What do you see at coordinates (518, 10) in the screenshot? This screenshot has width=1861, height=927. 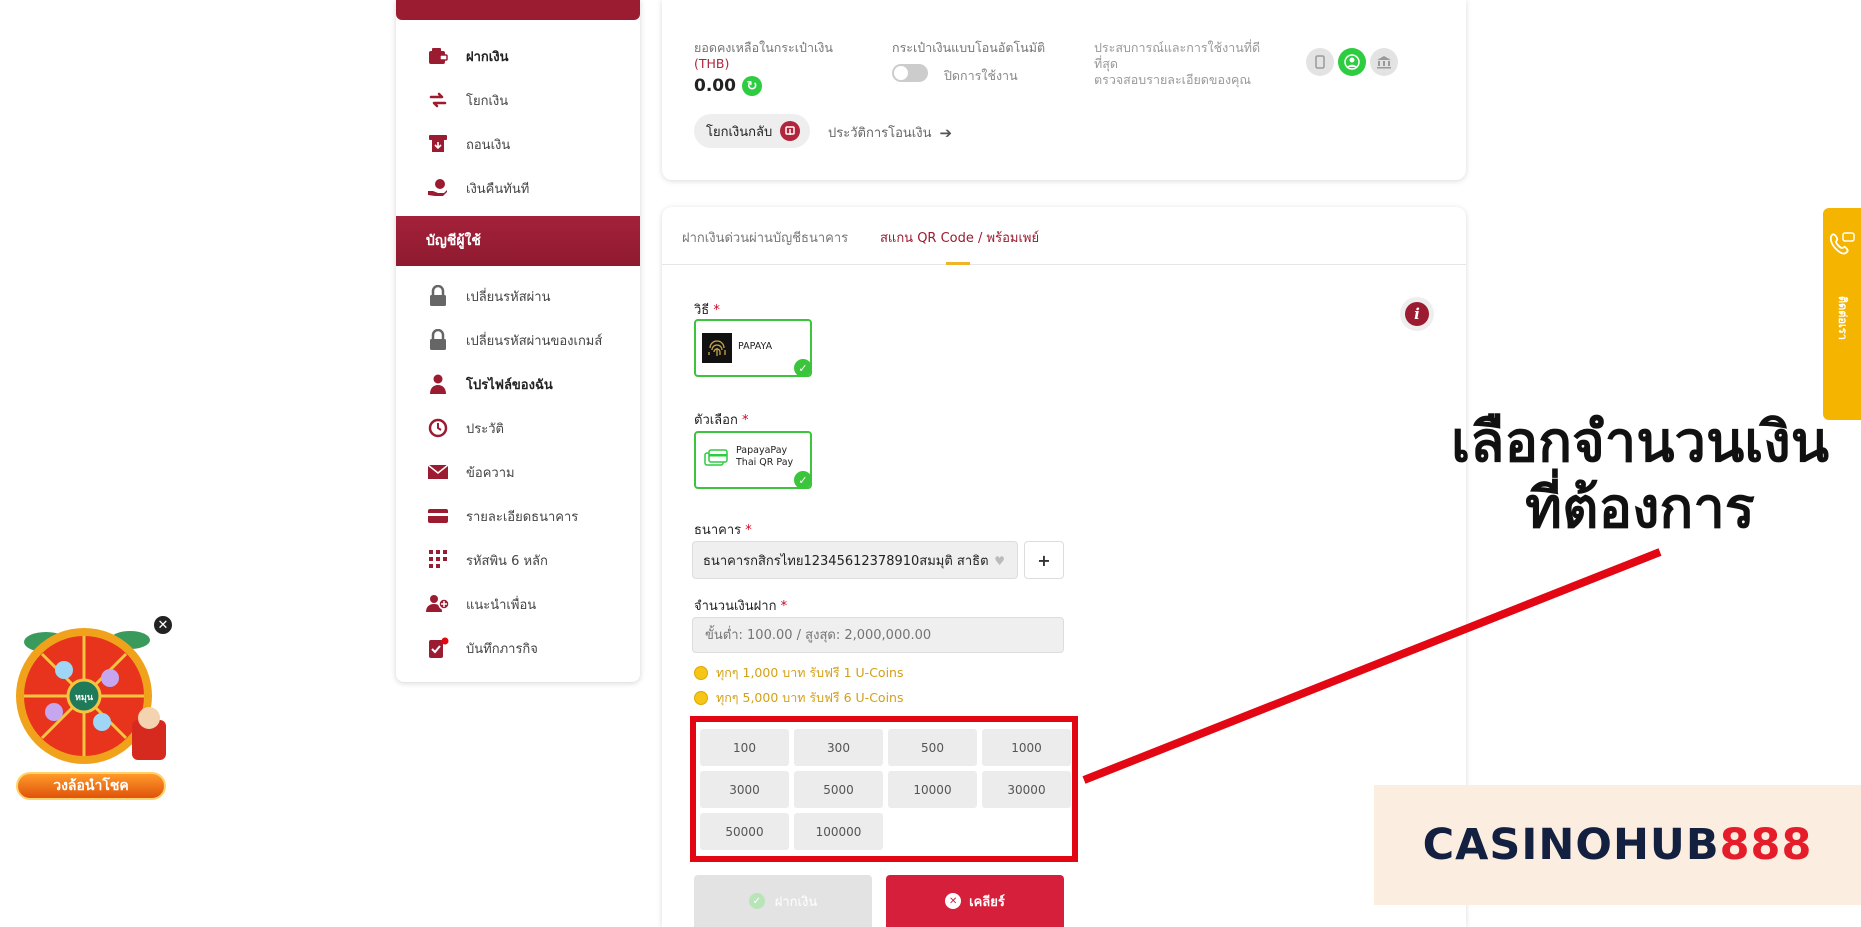 I see `sidebar-top-bar` at bounding box center [518, 10].